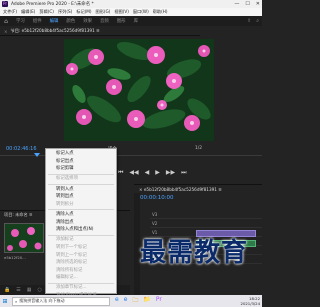 This screenshot has width=320, height=307. Describe the element at coordinates (121, 21) in the screenshot. I see `workspace-tab: 图形` at that location.